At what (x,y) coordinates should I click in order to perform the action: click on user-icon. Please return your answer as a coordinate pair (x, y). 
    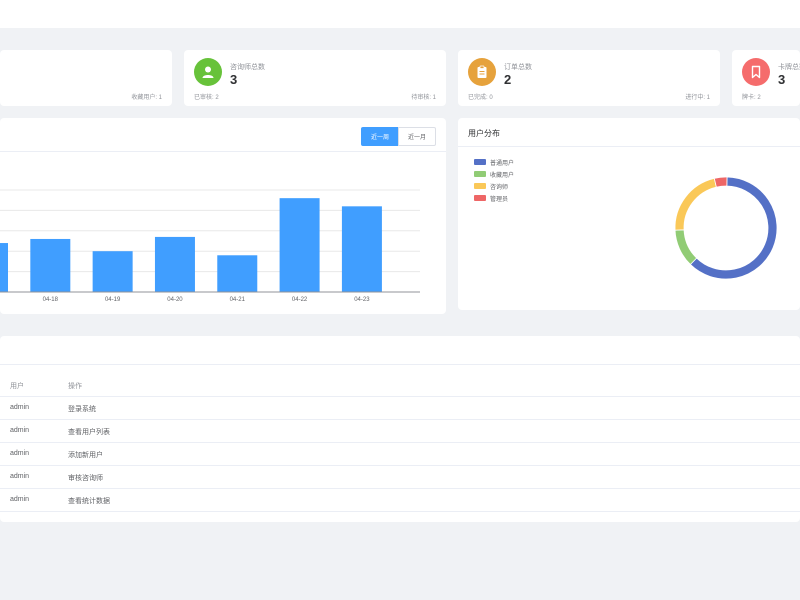
    Looking at the image, I should click on (208, 72).